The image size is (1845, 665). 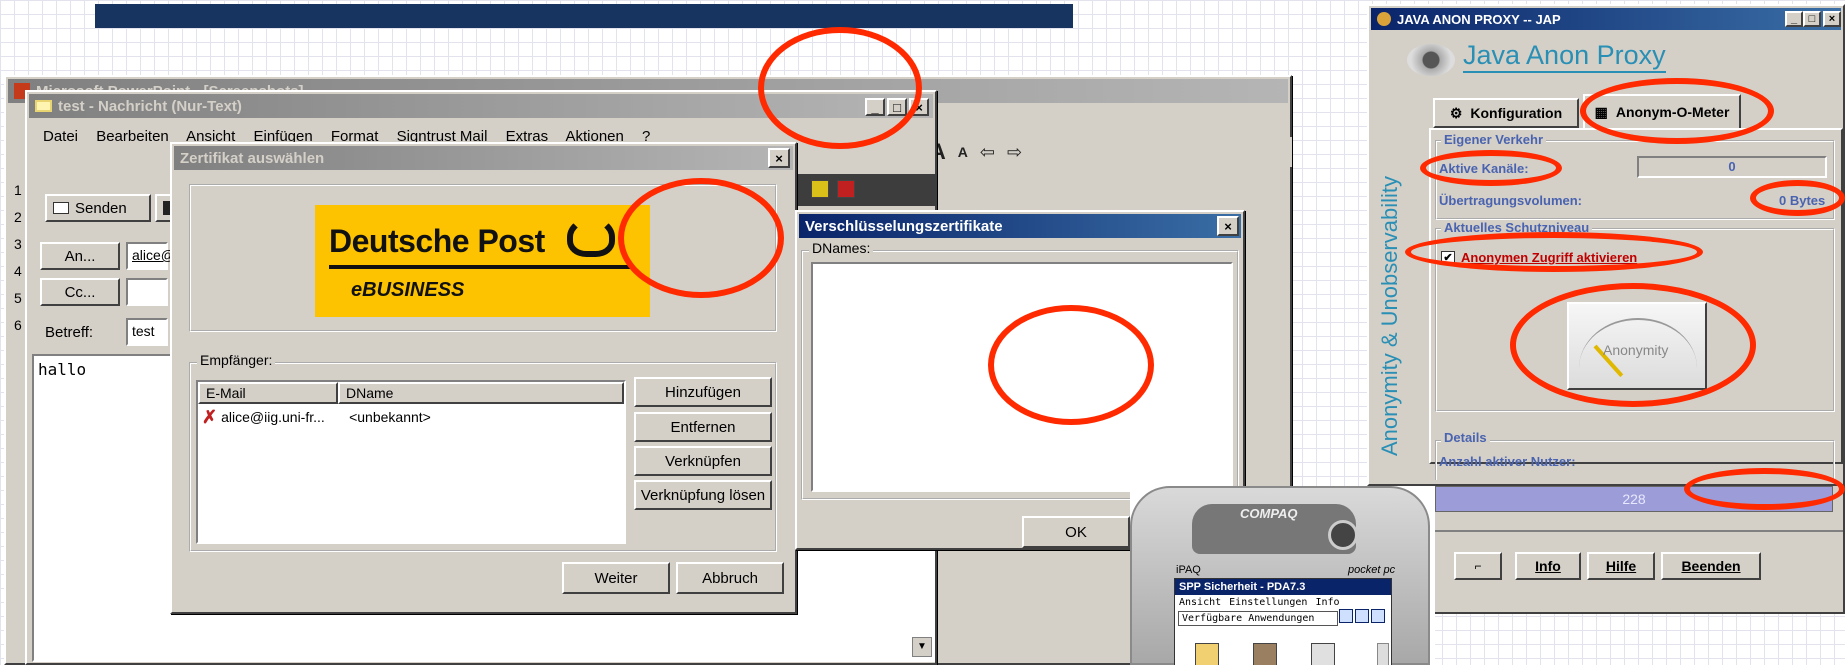 I want to click on col-header-email: E-Mail, so click(x=268, y=393).